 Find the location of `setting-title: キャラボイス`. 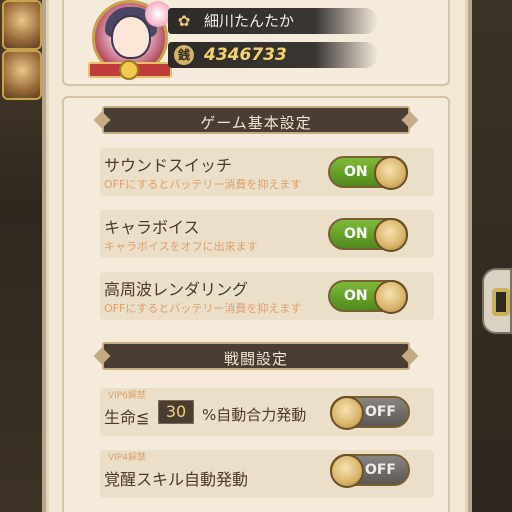

setting-title: キャラボイス is located at coordinates (152, 227).